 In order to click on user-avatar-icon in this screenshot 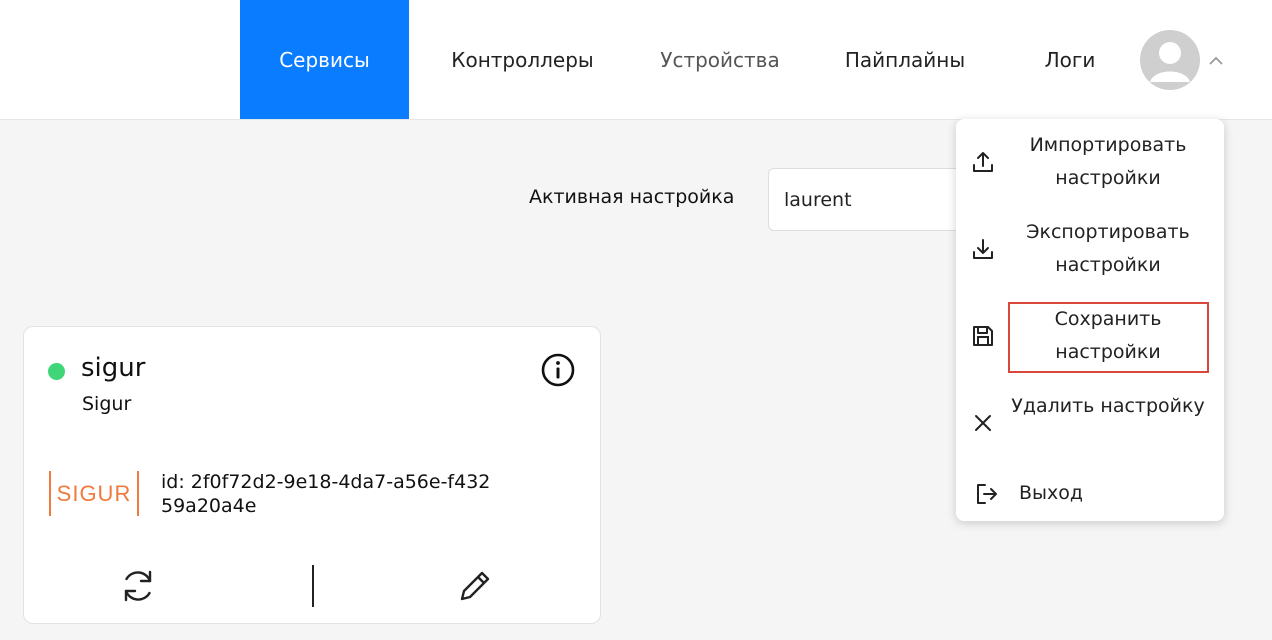, I will do `click(1170, 60)`.